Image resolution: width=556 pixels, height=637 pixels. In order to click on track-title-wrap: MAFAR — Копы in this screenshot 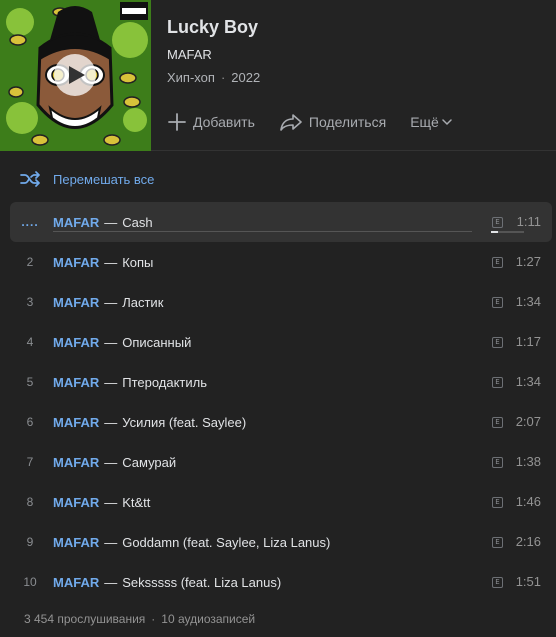, I will do `click(103, 262)`.